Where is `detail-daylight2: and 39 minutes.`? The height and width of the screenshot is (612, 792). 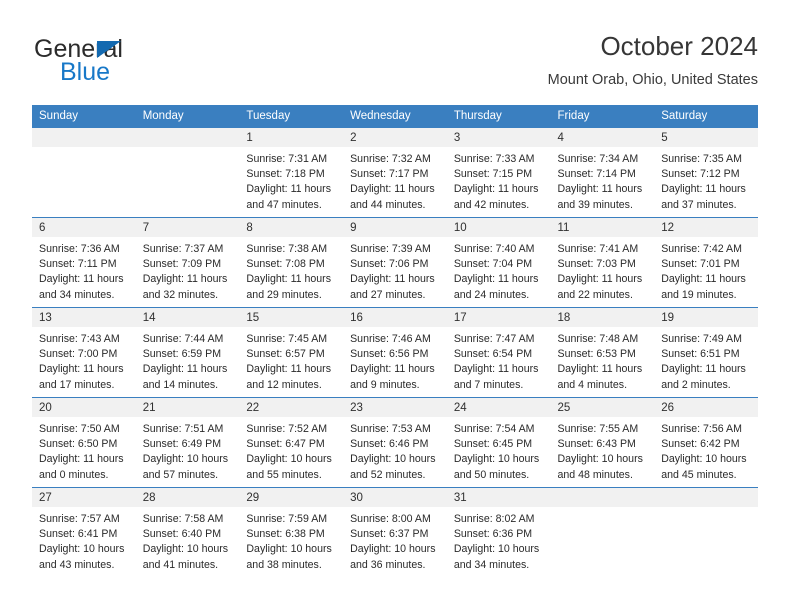 detail-daylight2: and 39 minutes. is located at coordinates (595, 204).